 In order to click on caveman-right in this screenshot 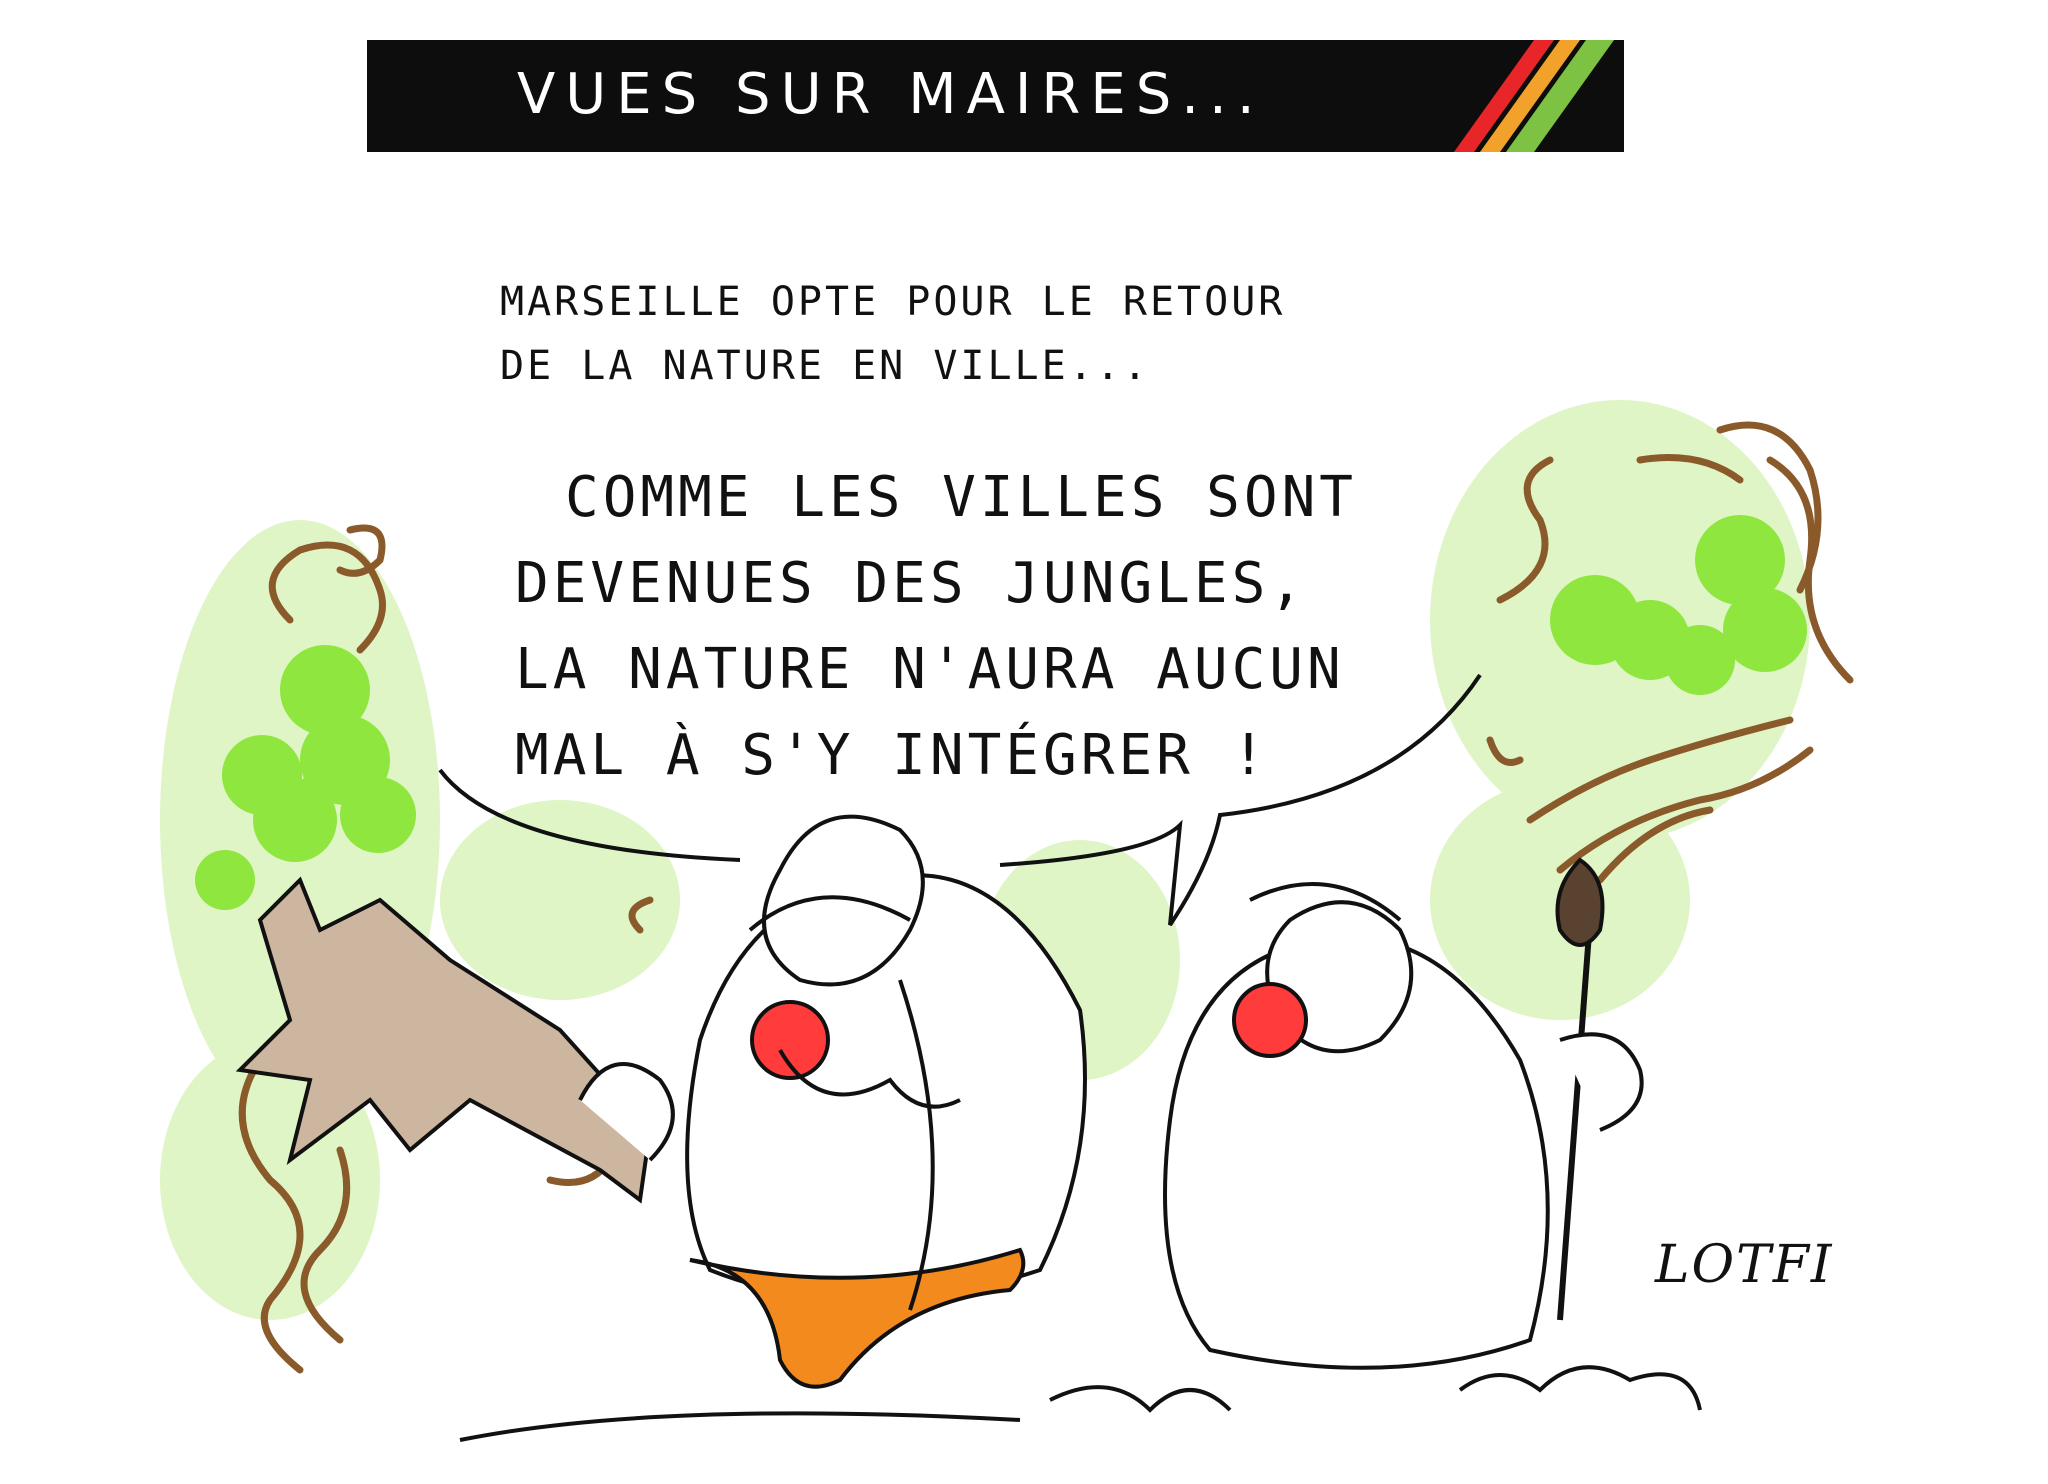, I will do `click(1403, 1113)`.